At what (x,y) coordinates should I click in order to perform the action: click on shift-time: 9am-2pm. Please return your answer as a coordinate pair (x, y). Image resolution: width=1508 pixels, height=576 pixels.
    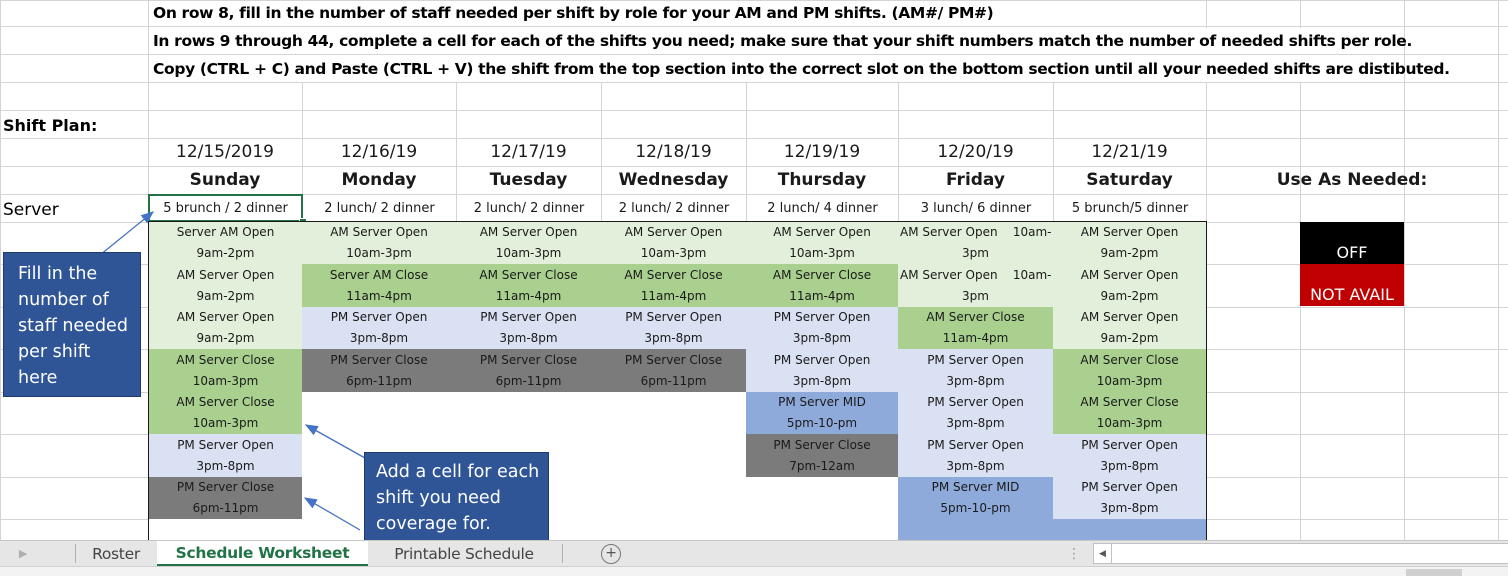
    Looking at the image, I should click on (1129, 338).